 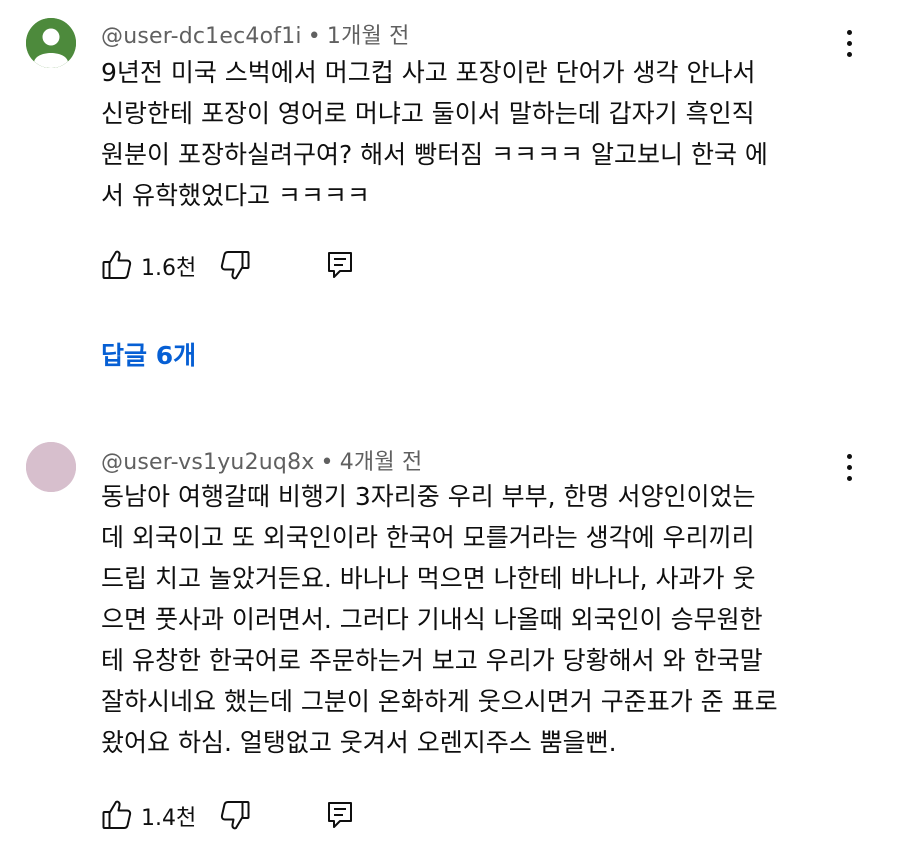 I want to click on comment-line: 서 유학했었다고 ㅋㅋㅋㅋ, so click(x=235, y=195).